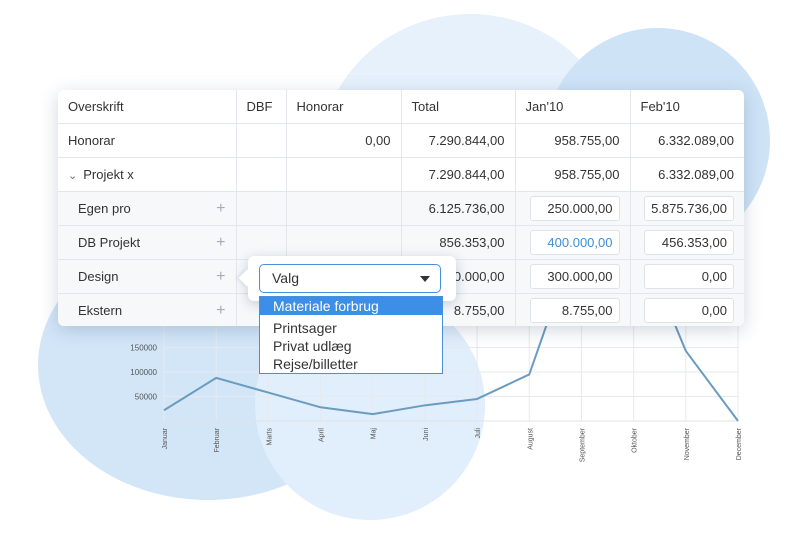  I want to click on x-tick-label: April, so click(322, 435).